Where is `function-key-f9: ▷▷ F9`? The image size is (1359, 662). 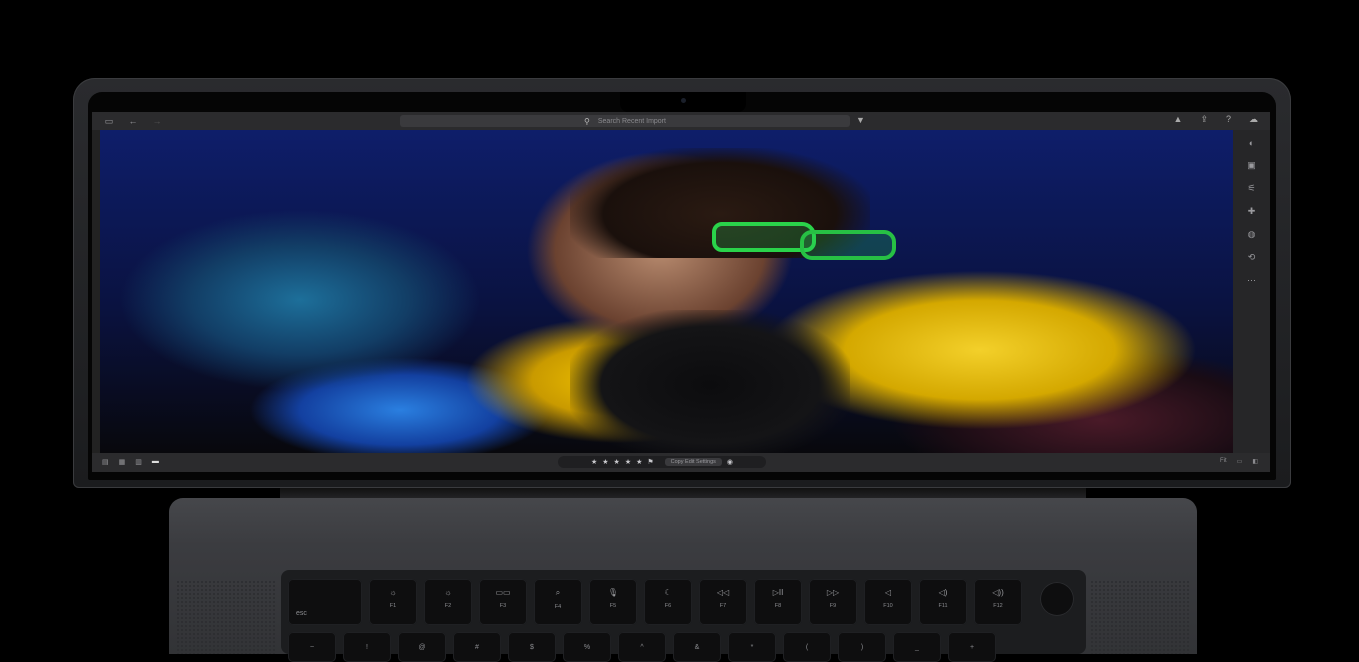 function-key-f9: ▷▷ F9 is located at coordinates (833, 602).